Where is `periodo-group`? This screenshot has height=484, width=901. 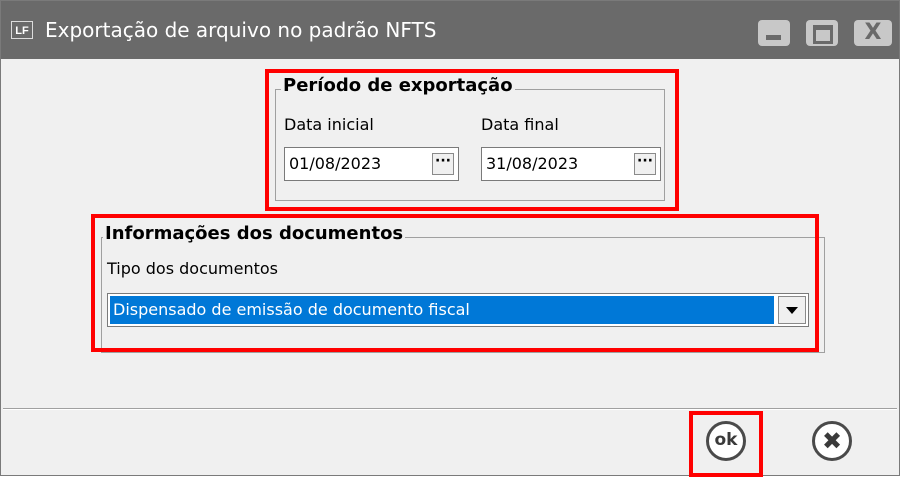 periodo-group is located at coordinates (470, 145).